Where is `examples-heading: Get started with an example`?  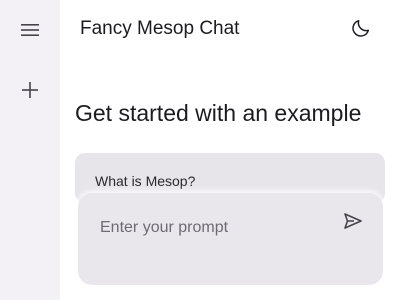 examples-heading: Get started with an example is located at coordinates (218, 113).